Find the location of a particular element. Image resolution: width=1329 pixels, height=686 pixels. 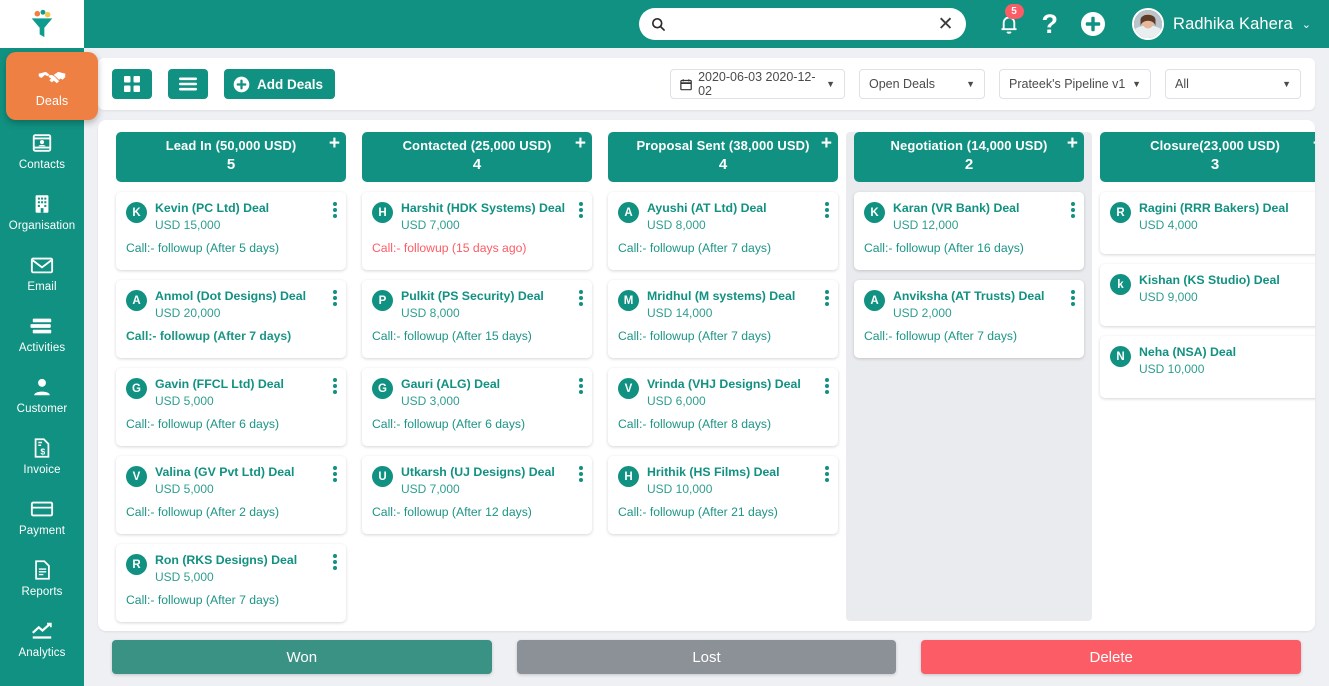

deal-card-top: A Anmol (Dot Designs) Deal USD 20,000 is located at coordinates (231, 305).